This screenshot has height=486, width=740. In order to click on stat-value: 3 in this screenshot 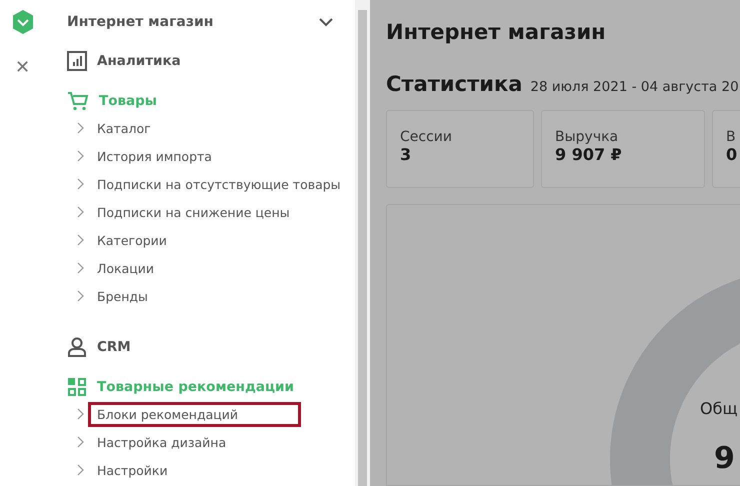, I will do `click(406, 154)`.